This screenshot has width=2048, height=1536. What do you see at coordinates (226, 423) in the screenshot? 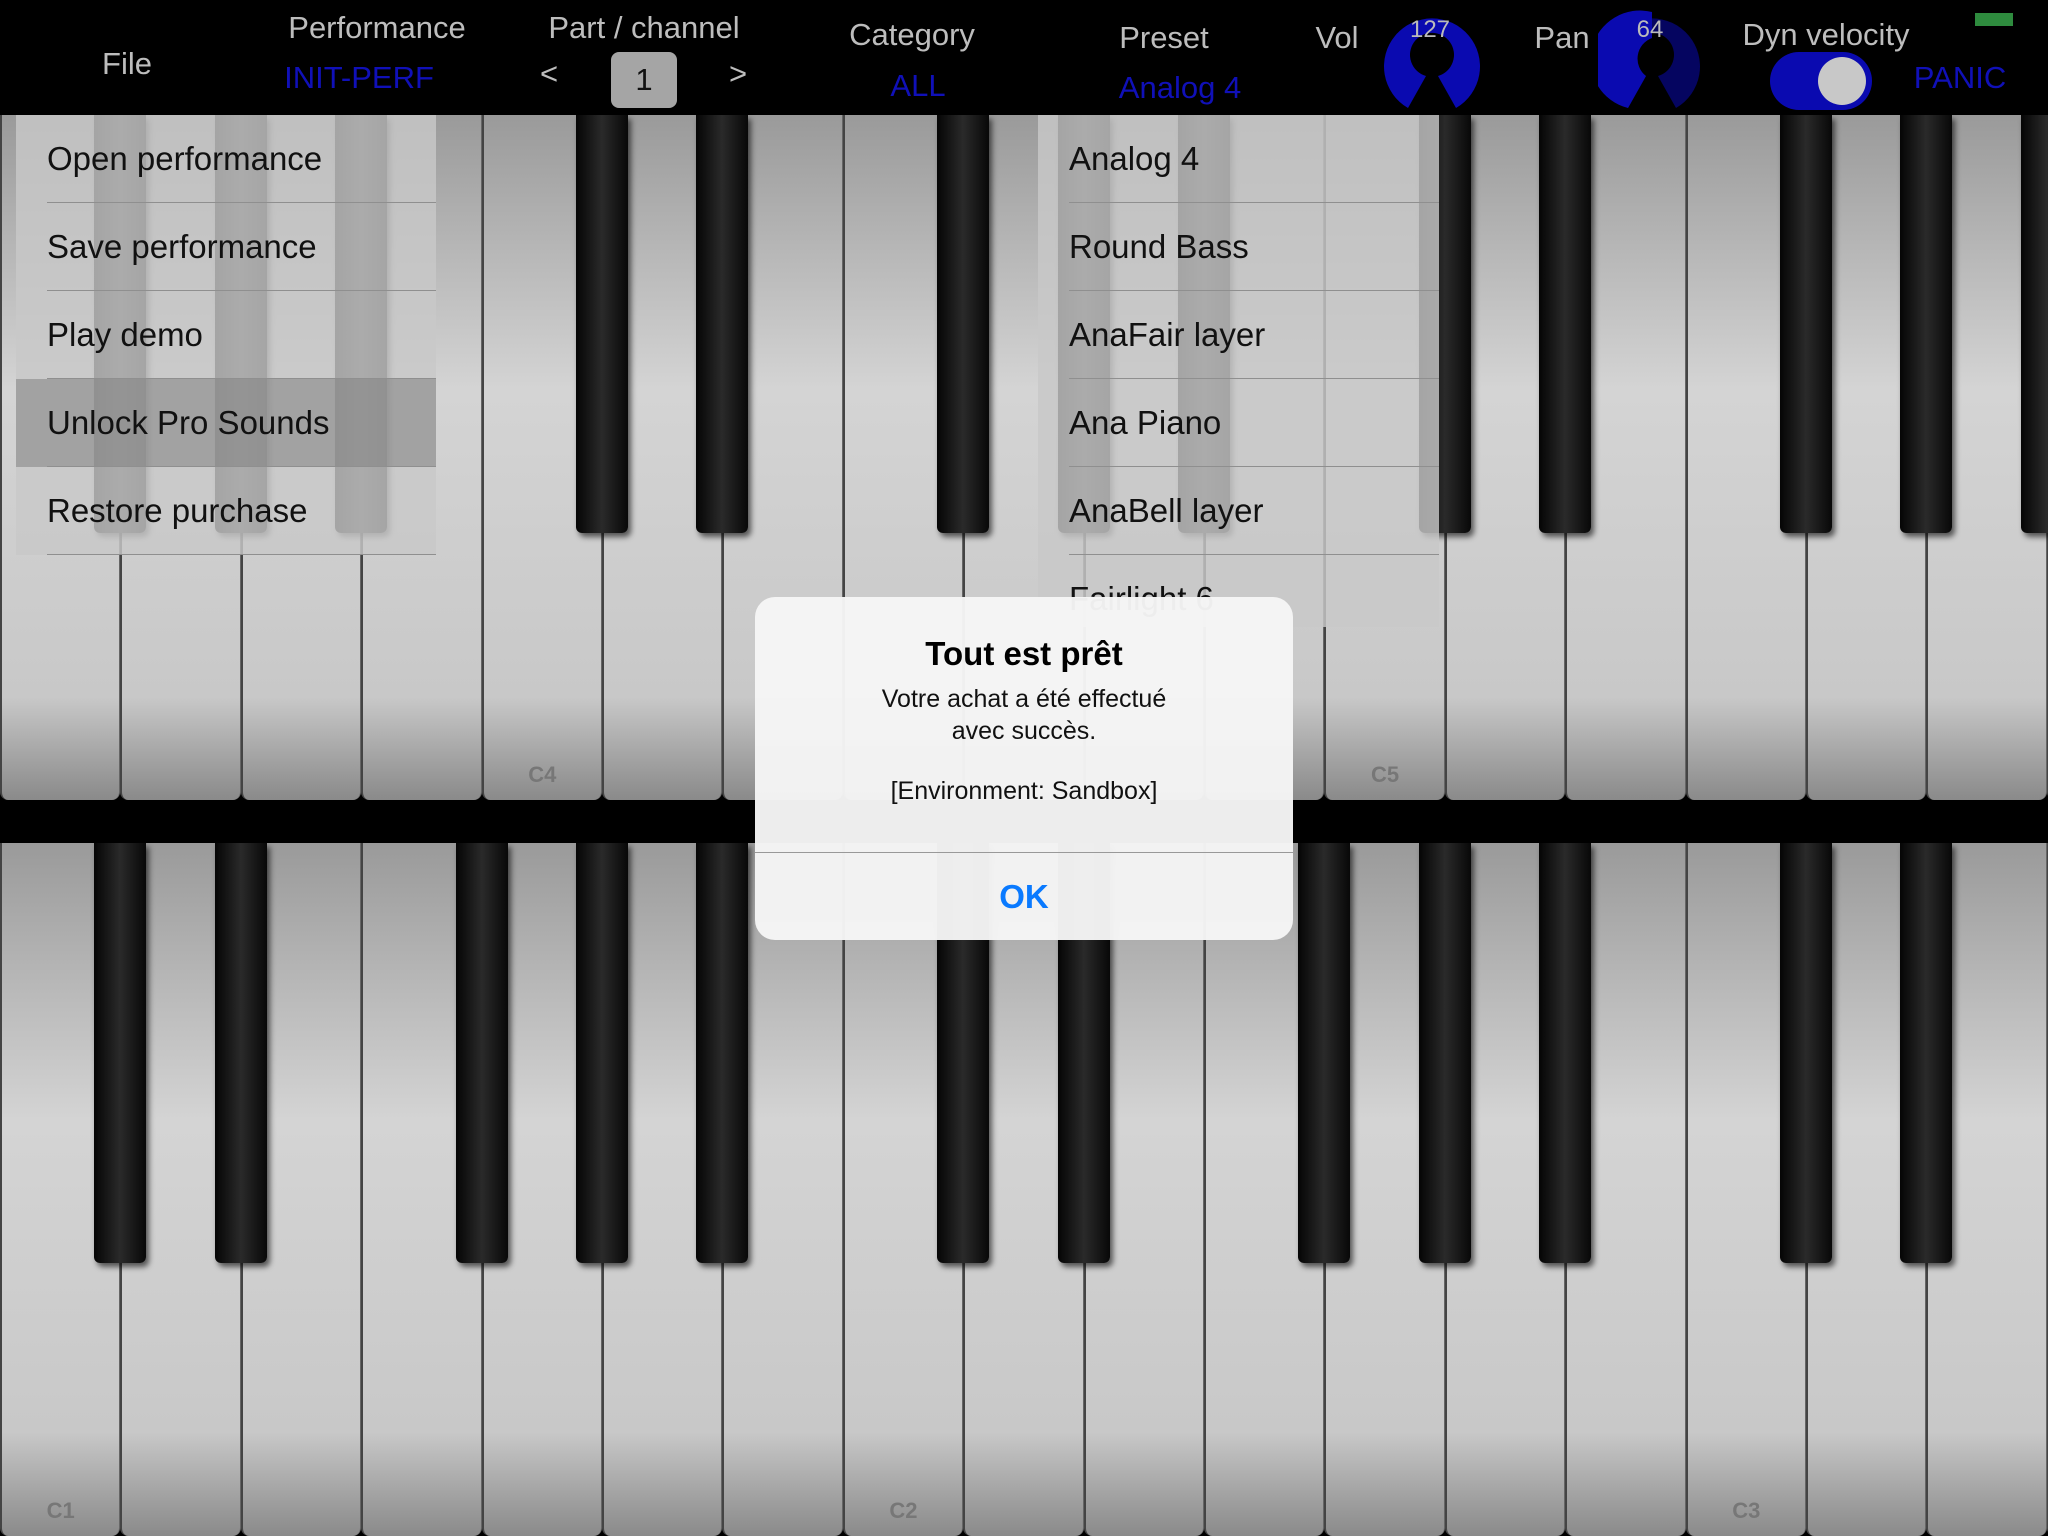
I see `menu-item-unlock-pro-sounds: Unlock Pro Sounds` at bounding box center [226, 423].